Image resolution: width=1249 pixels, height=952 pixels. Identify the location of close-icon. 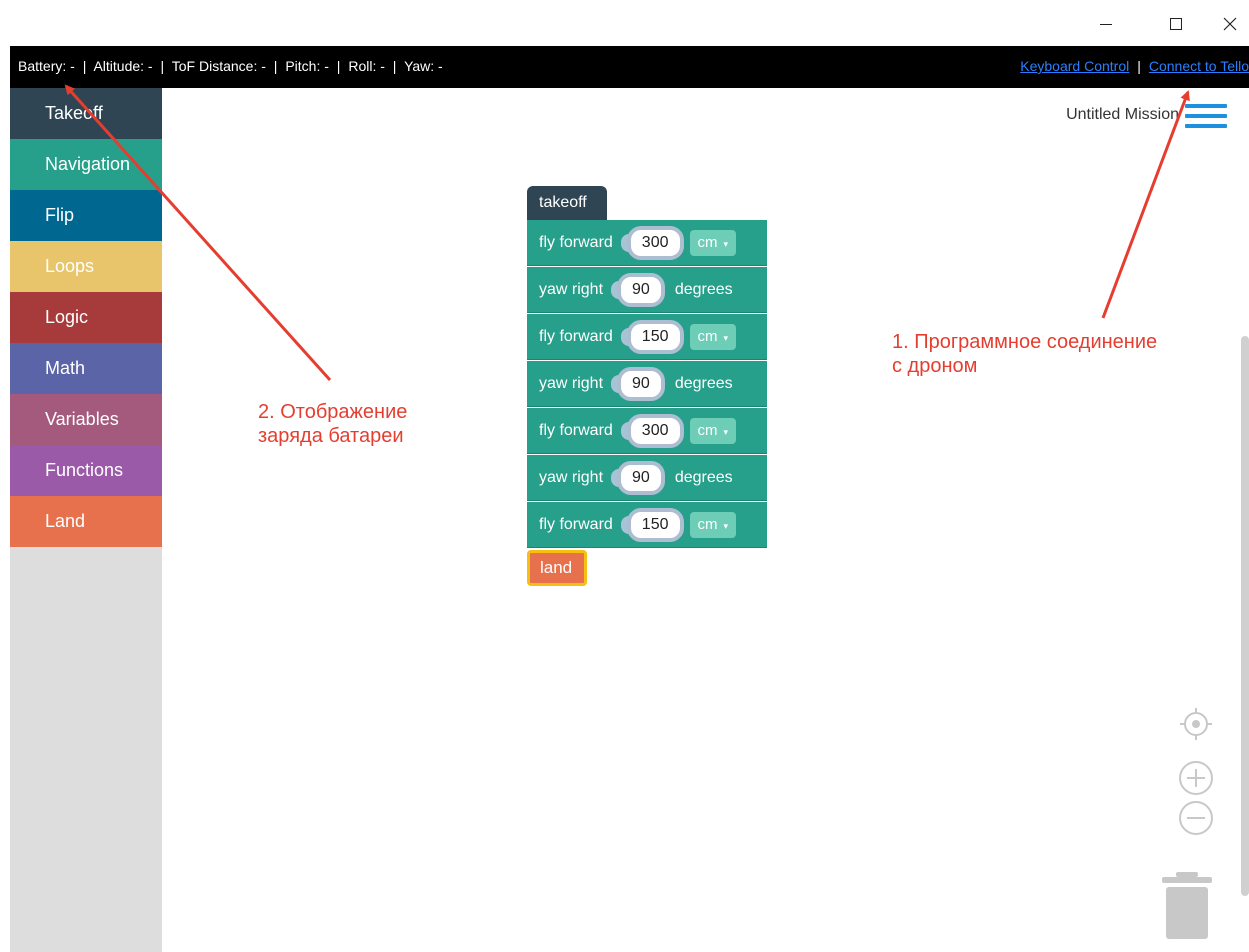
(1230, 24).